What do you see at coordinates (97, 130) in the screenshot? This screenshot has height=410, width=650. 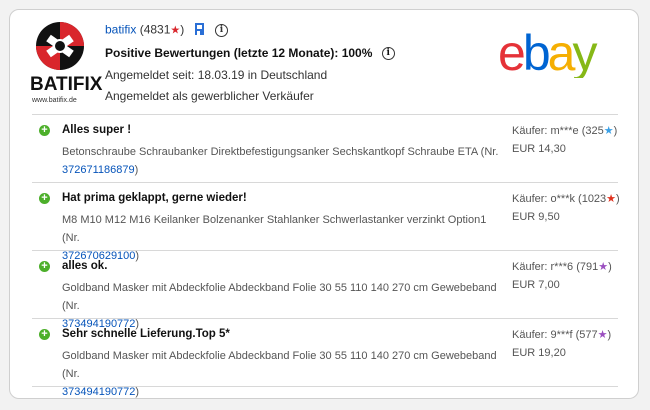 I see `review-comment: Alles super !` at bounding box center [97, 130].